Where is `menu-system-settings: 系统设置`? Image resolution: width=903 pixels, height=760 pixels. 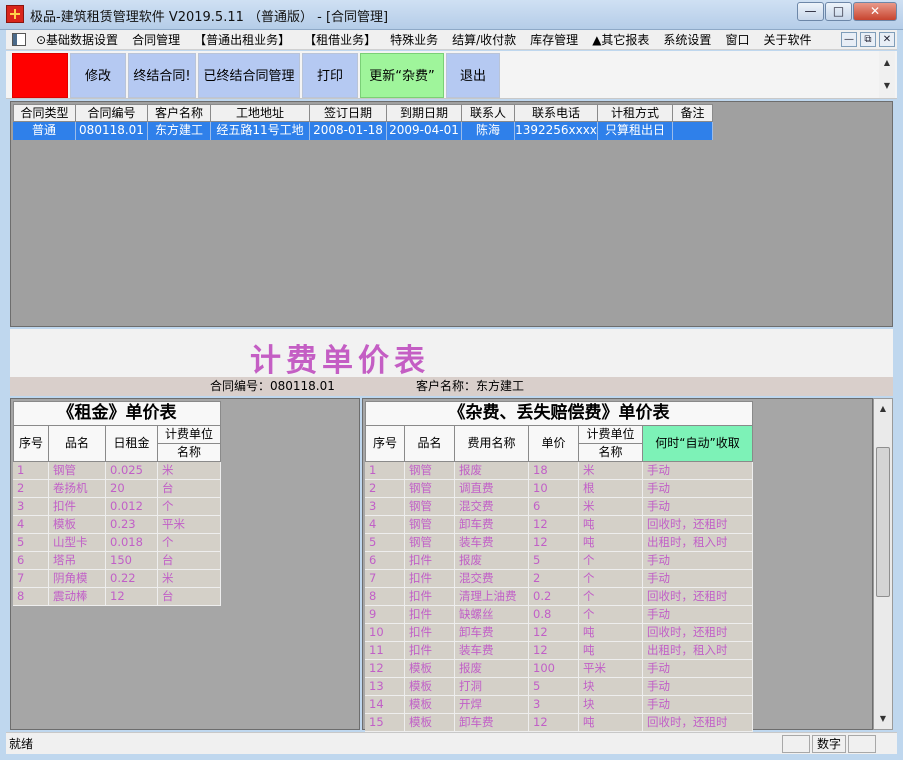 menu-system-settings: 系统设置 is located at coordinates (687, 40).